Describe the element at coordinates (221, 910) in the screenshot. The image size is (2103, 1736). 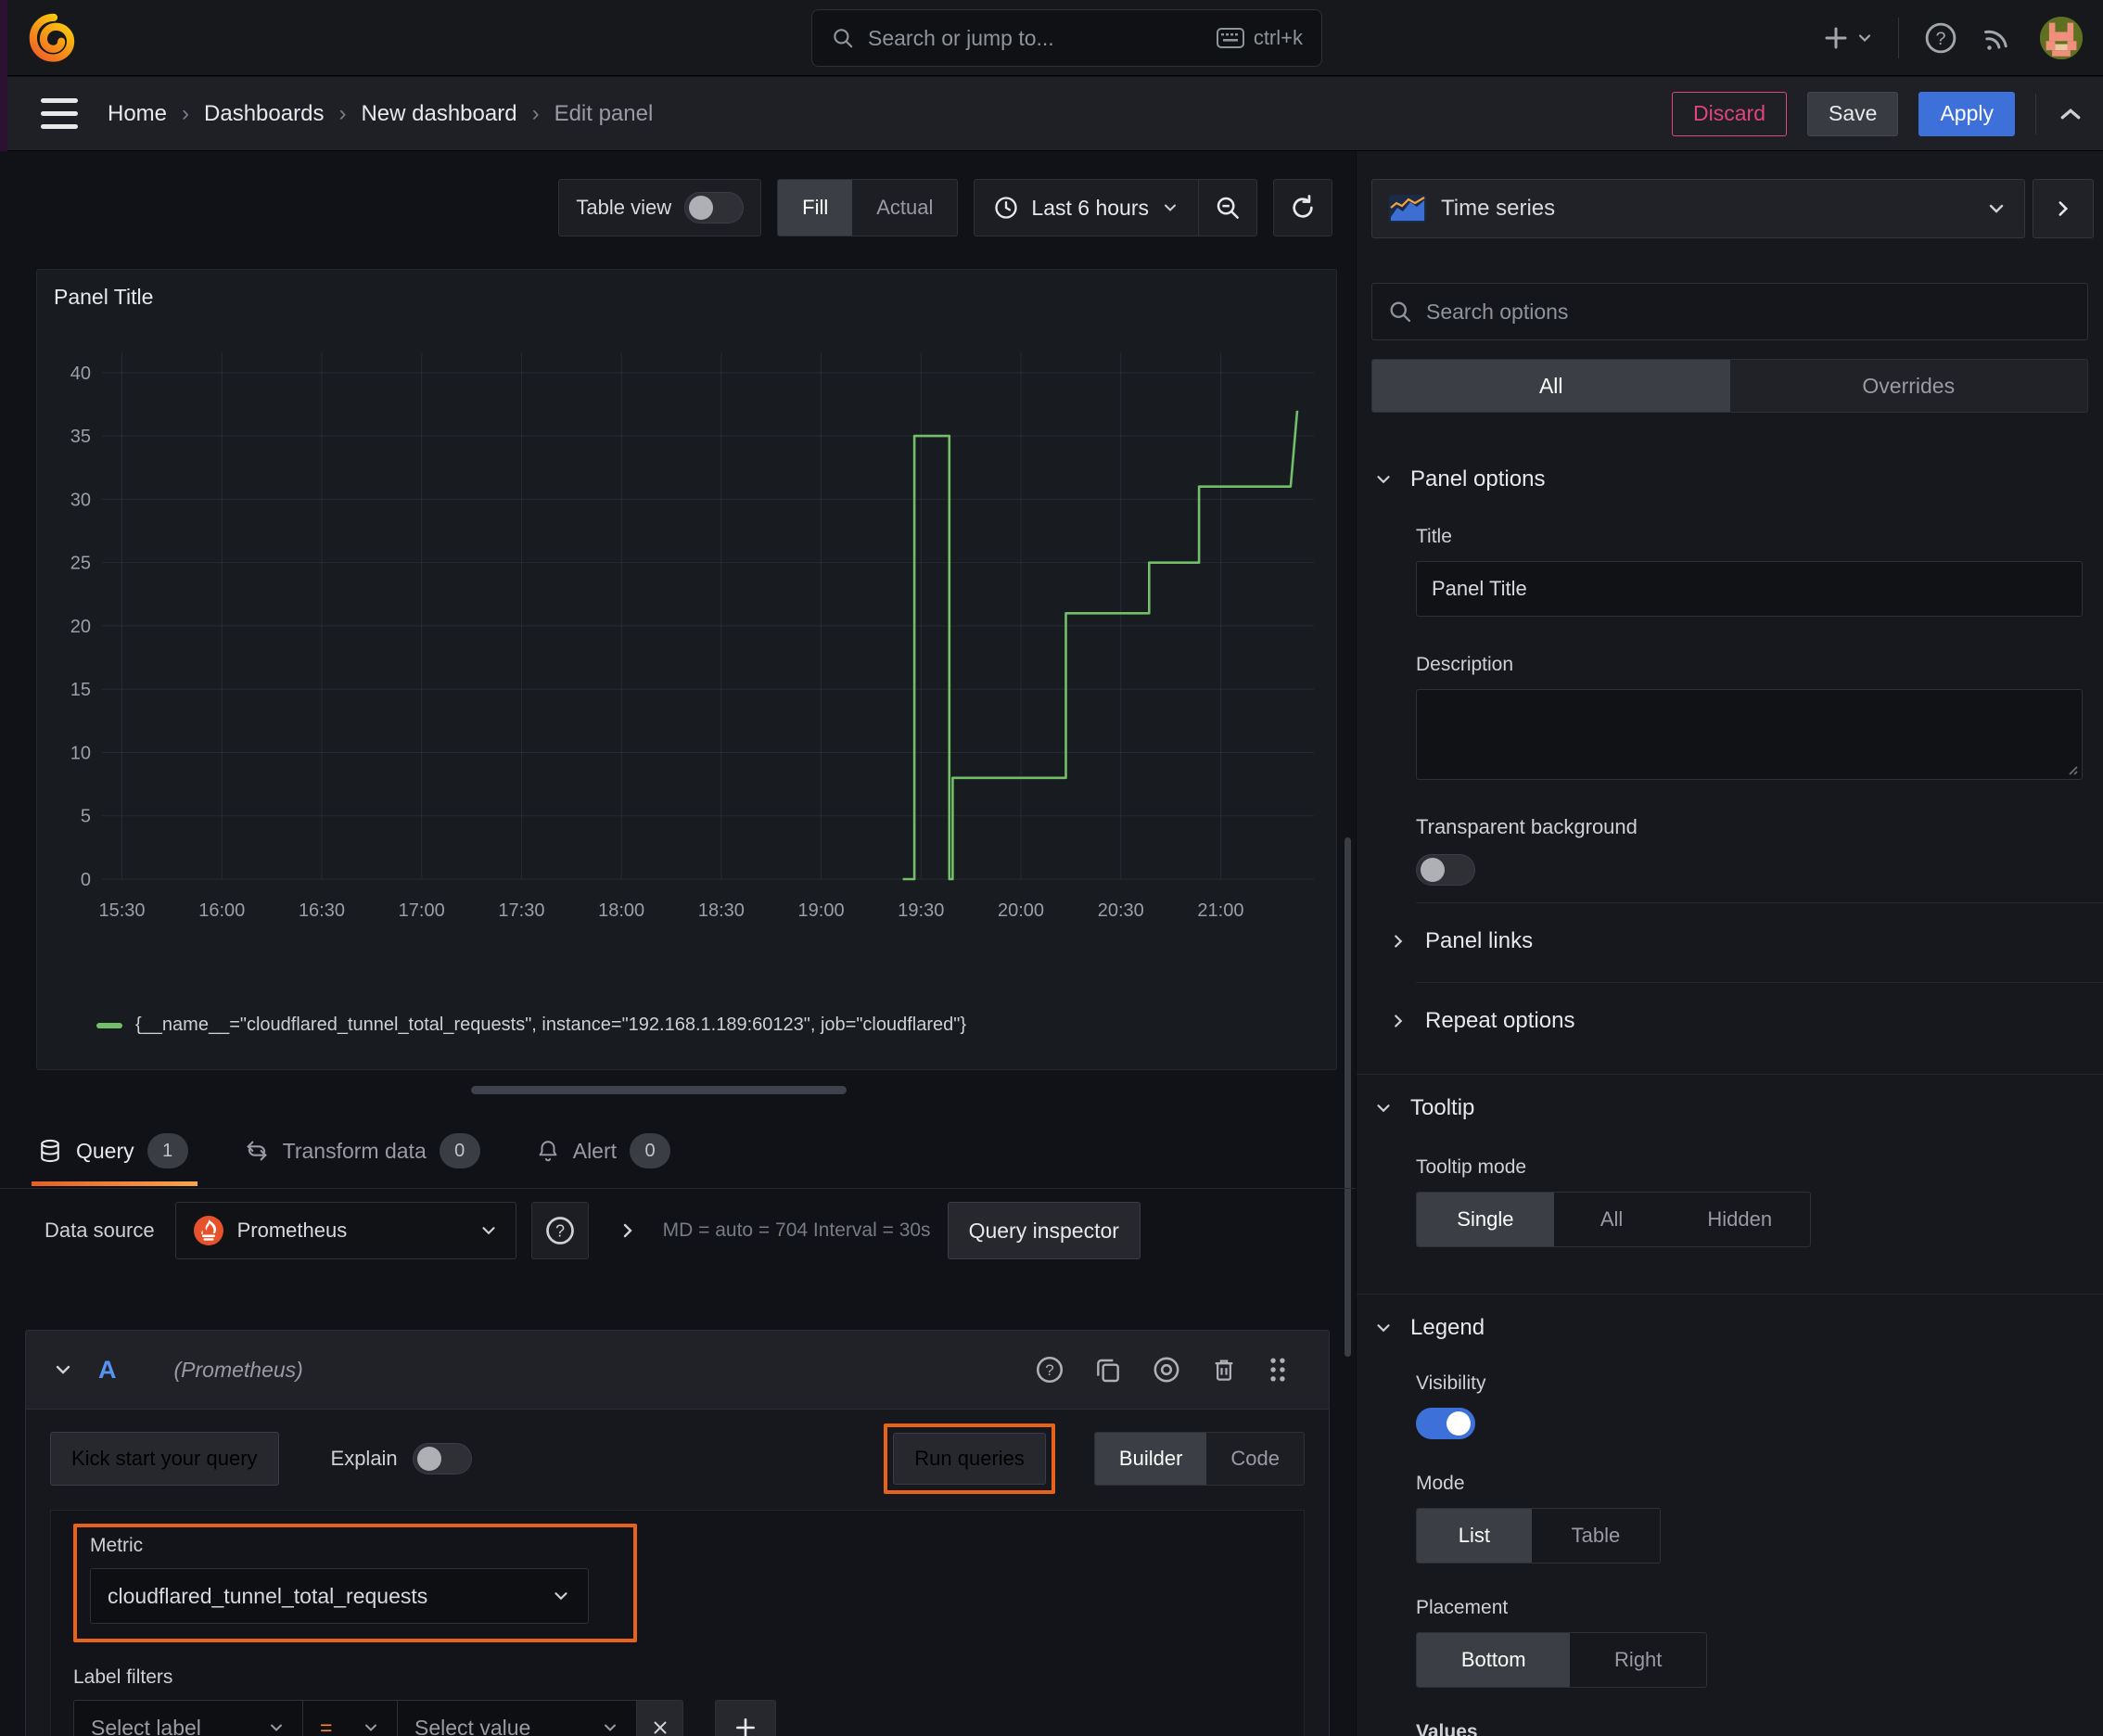
I see `svg-text: 16:00` at that location.